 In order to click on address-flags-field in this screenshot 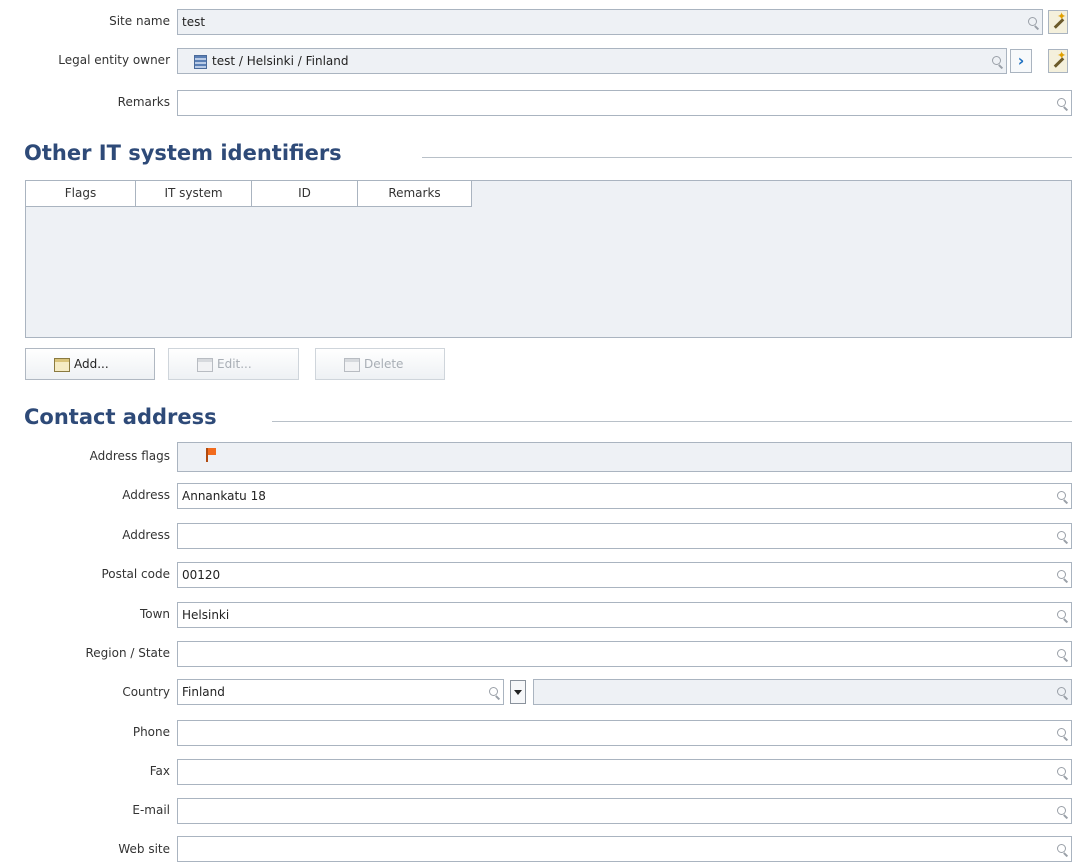, I will do `click(624, 457)`.